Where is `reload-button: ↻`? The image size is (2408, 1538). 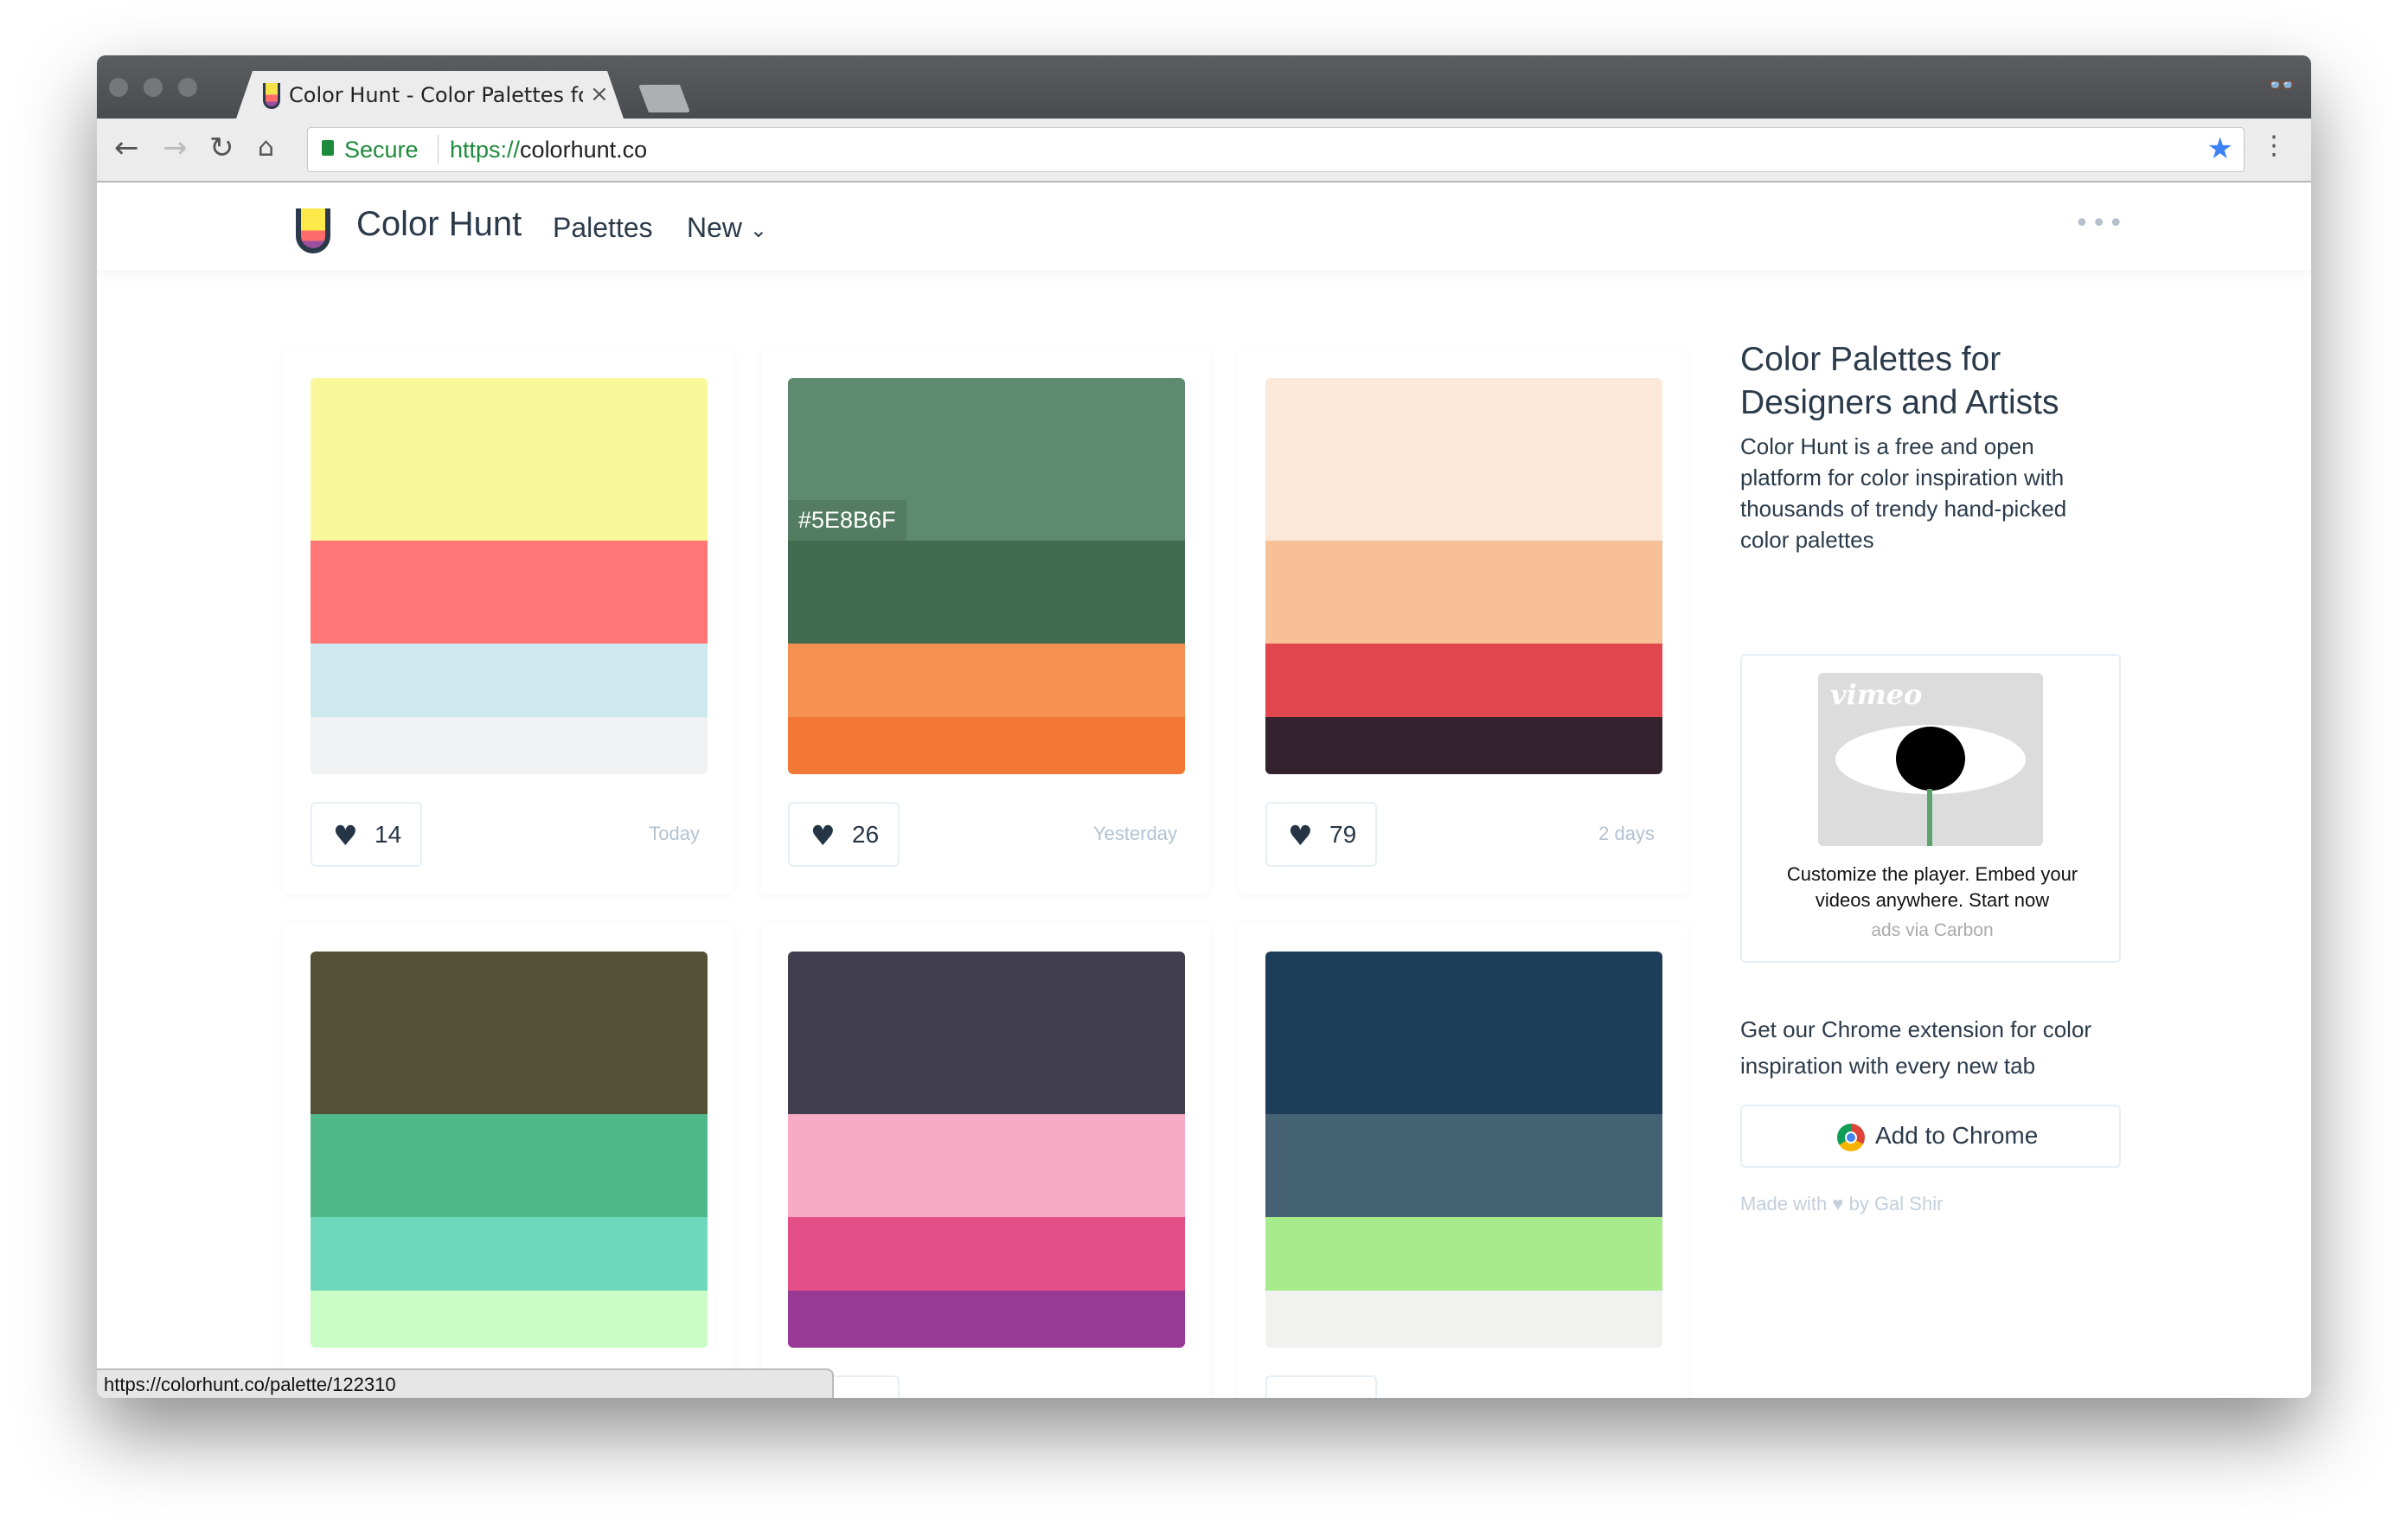 reload-button: ↻ is located at coordinates (221, 148).